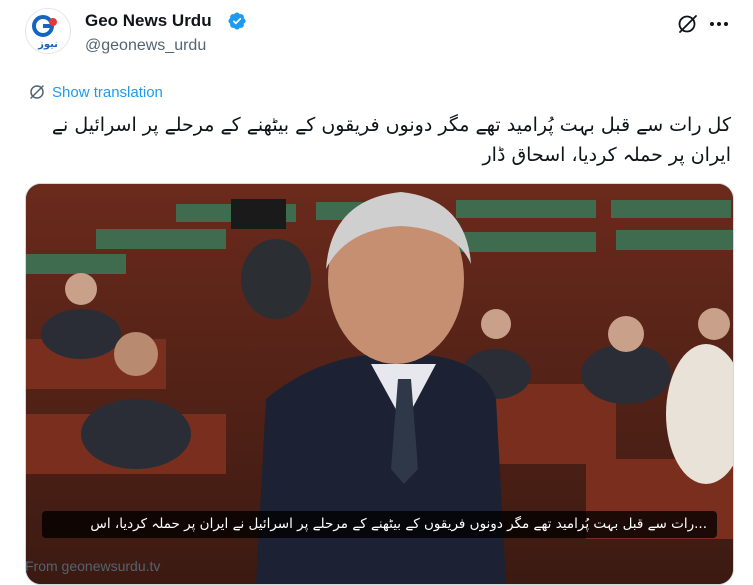 The height and width of the screenshot is (585, 753). What do you see at coordinates (148, 21) in the screenshot?
I see `display-name: Geo News Urdu` at bounding box center [148, 21].